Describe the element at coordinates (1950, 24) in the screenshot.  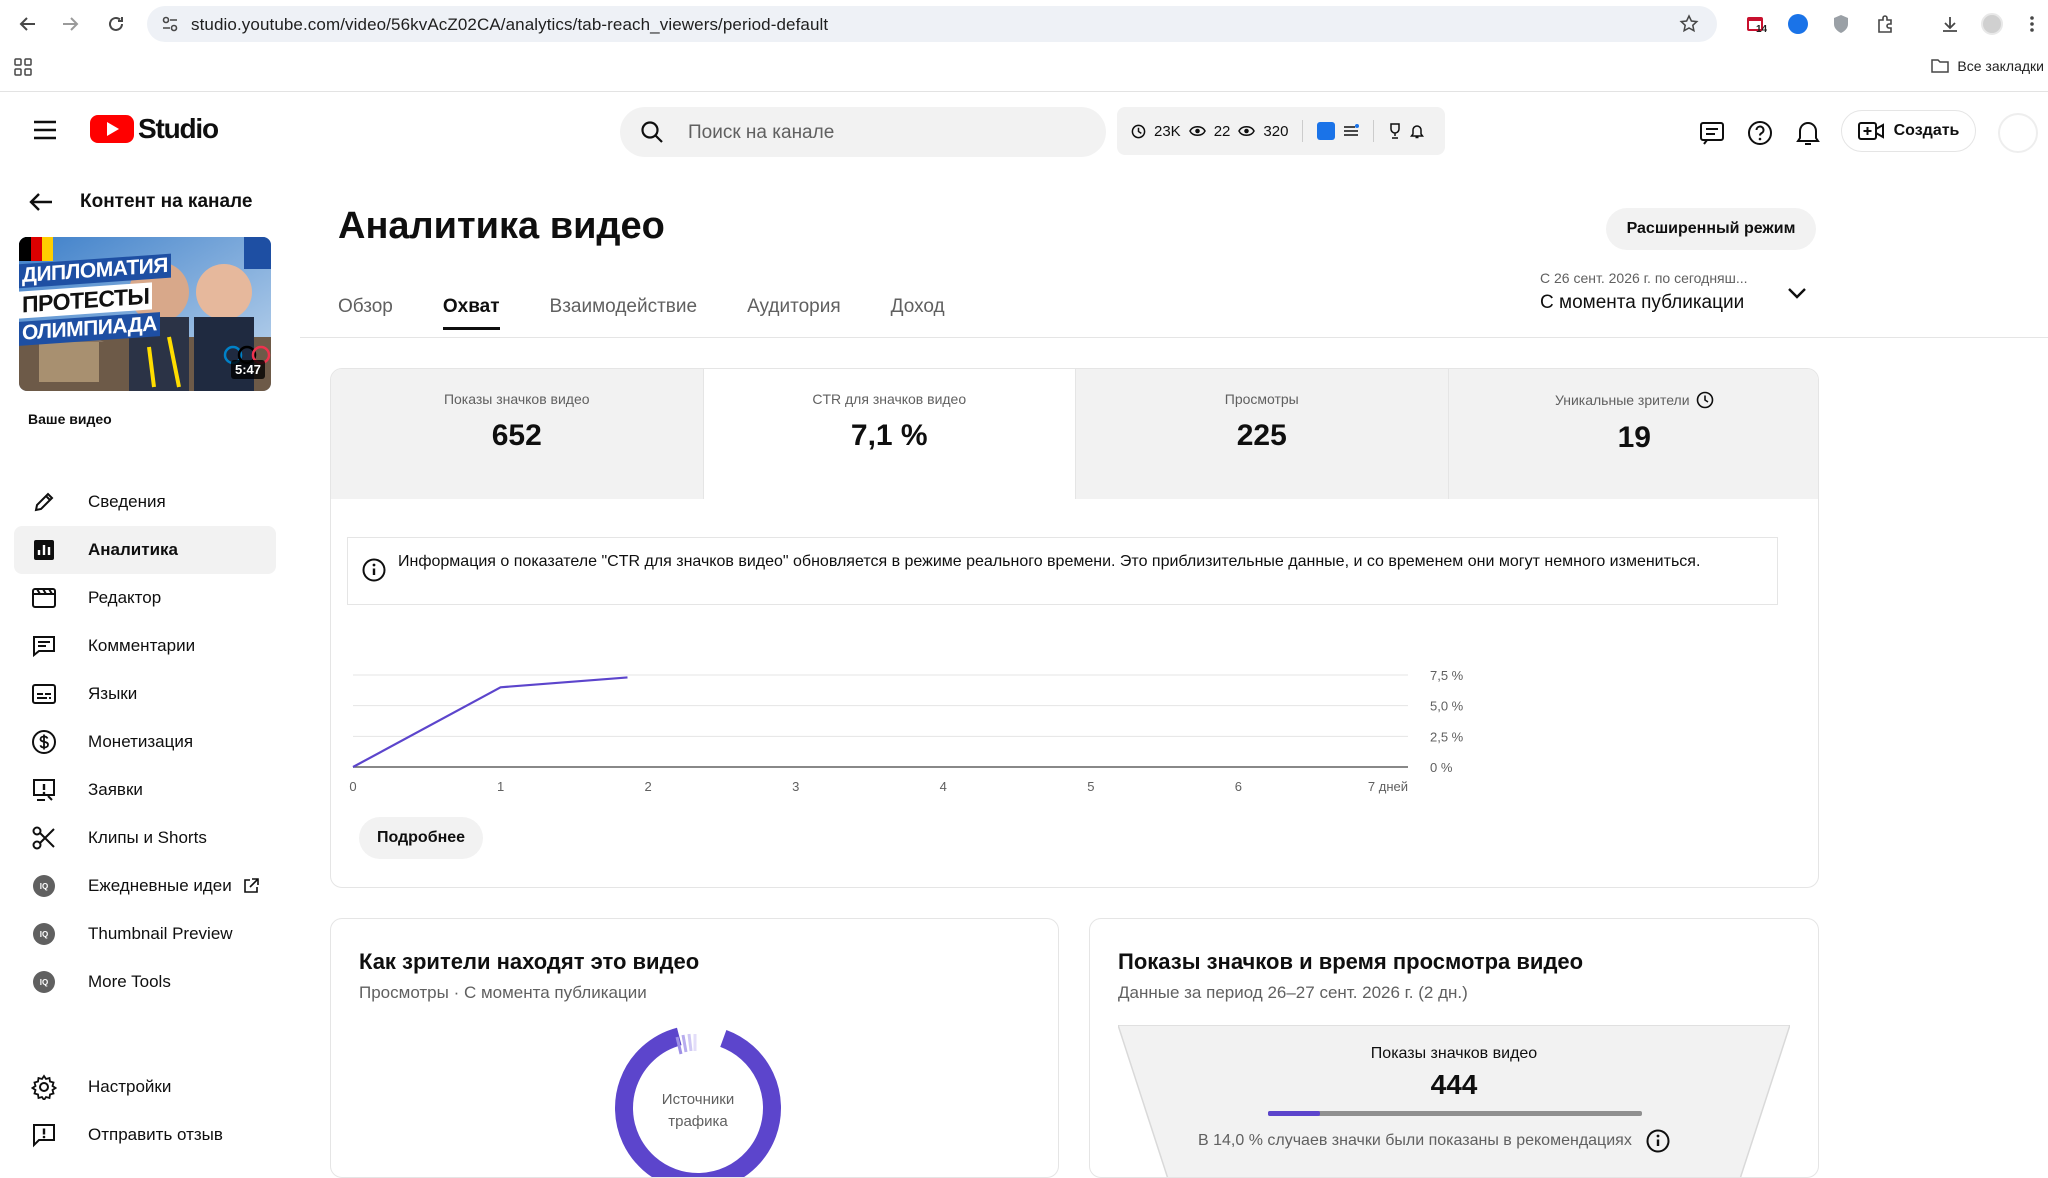
I see `download-icon` at that location.